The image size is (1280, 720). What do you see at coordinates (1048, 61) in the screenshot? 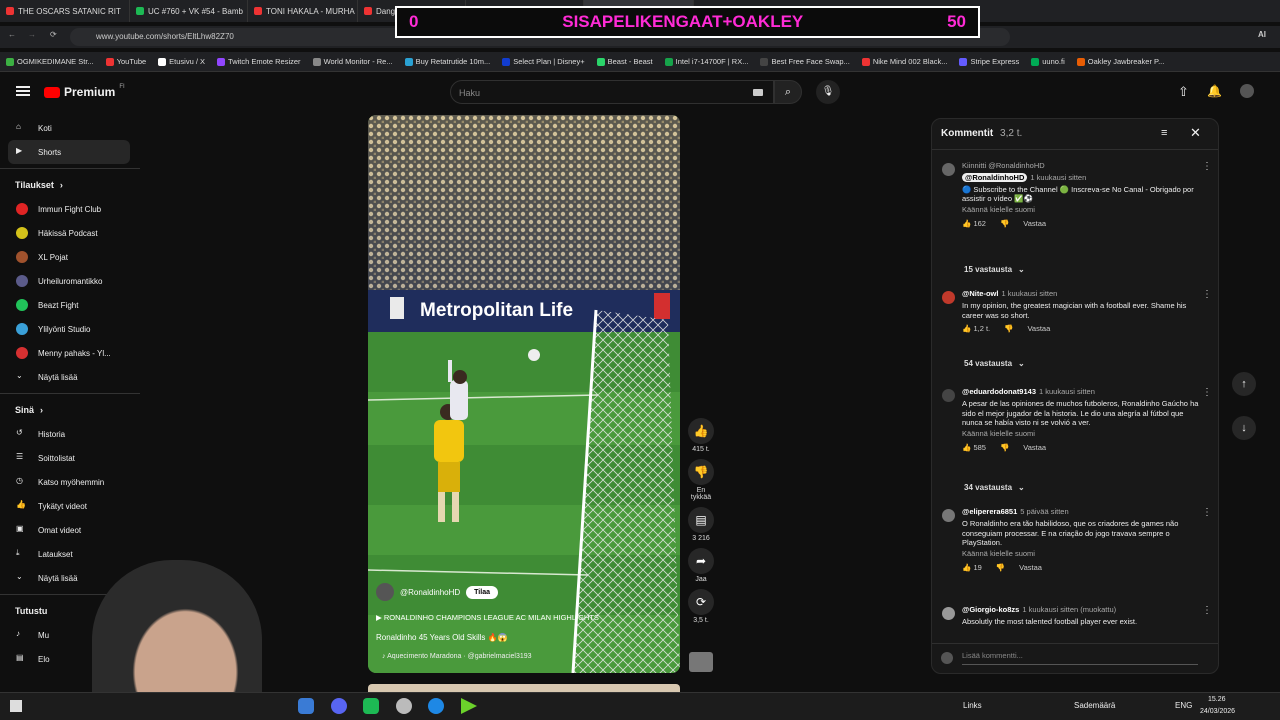
I see `bookmark-item: uuno.fi` at bounding box center [1048, 61].